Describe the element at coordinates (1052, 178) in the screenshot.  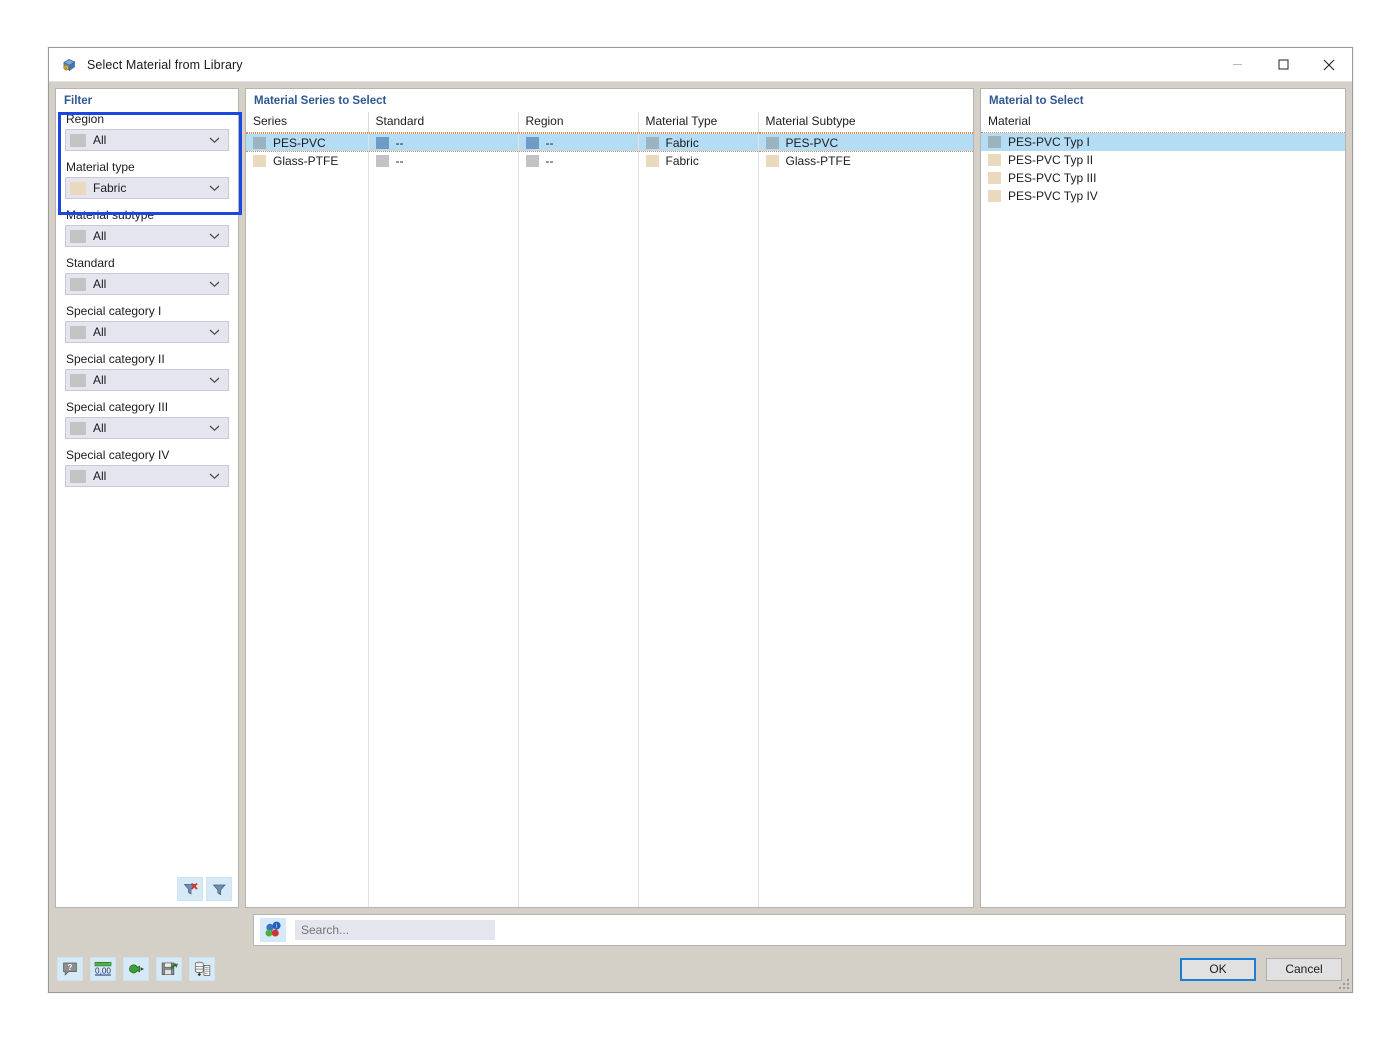
I see `material-name: PES-PVC Typ III` at that location.